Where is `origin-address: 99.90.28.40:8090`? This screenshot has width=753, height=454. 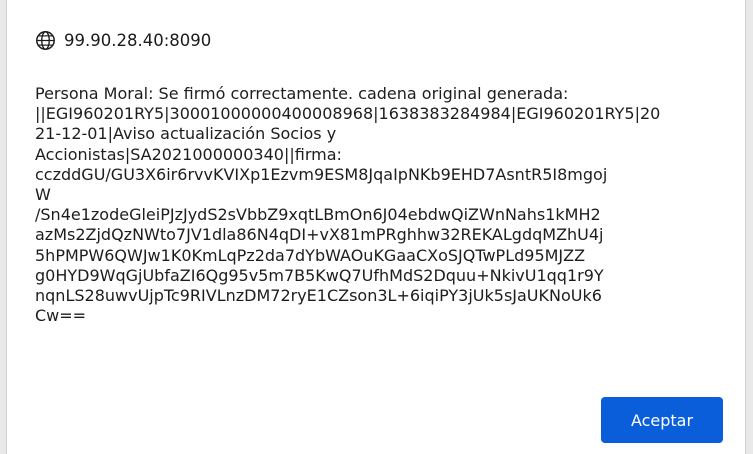
origin-address: 99.90.28.40:8090 is located at coordinates (138, 40).